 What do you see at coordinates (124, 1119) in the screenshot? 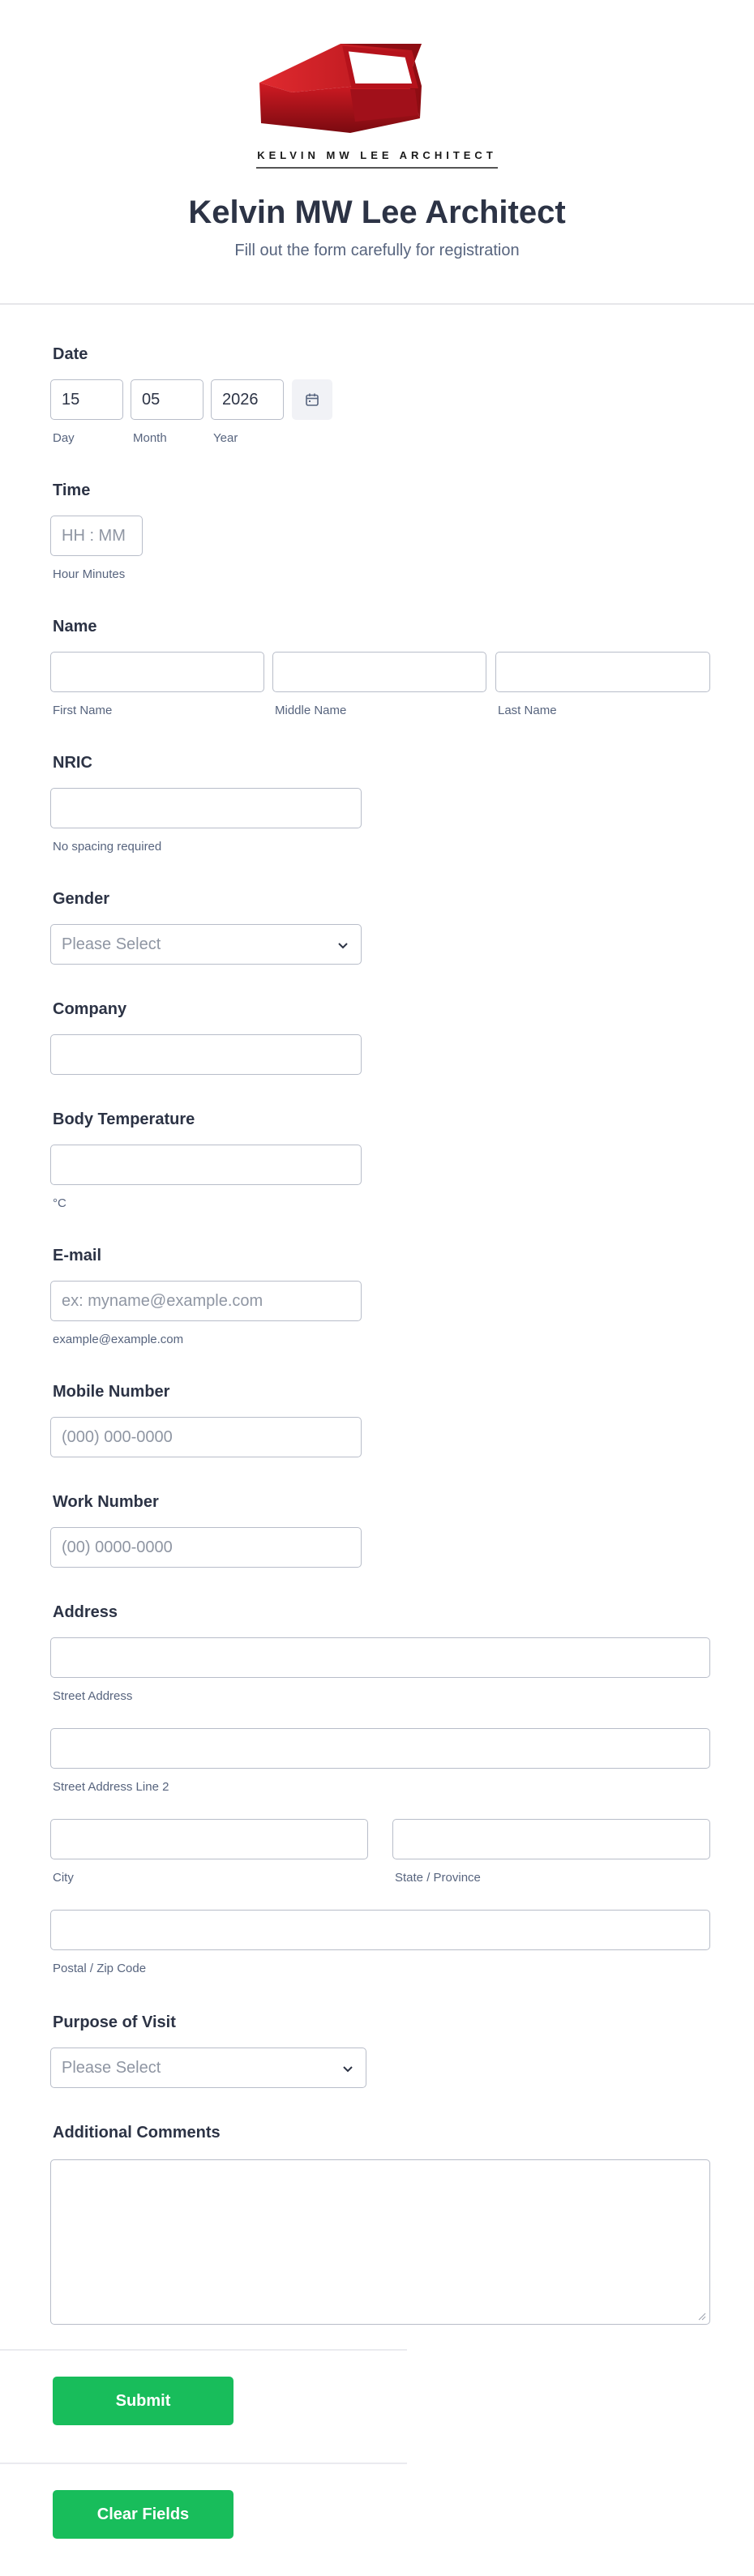
I see `temperature-label: Body Temperature` at bounding box center [124, 1119].